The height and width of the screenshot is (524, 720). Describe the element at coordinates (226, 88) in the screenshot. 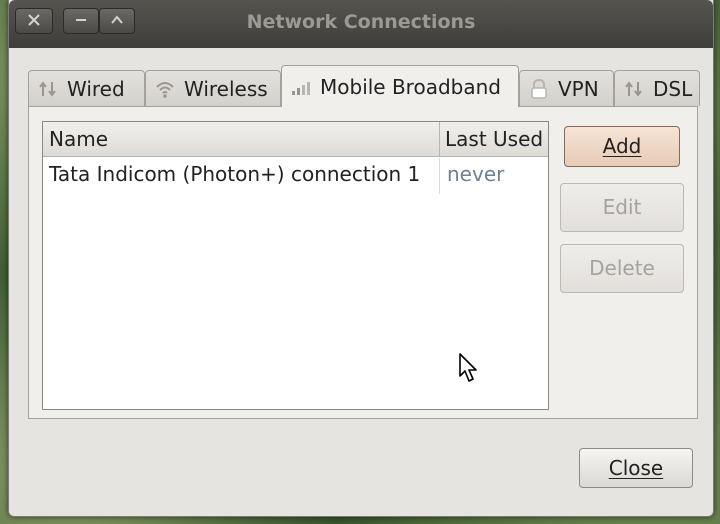

I see `tab-wireless-label: Wireless` at that location.